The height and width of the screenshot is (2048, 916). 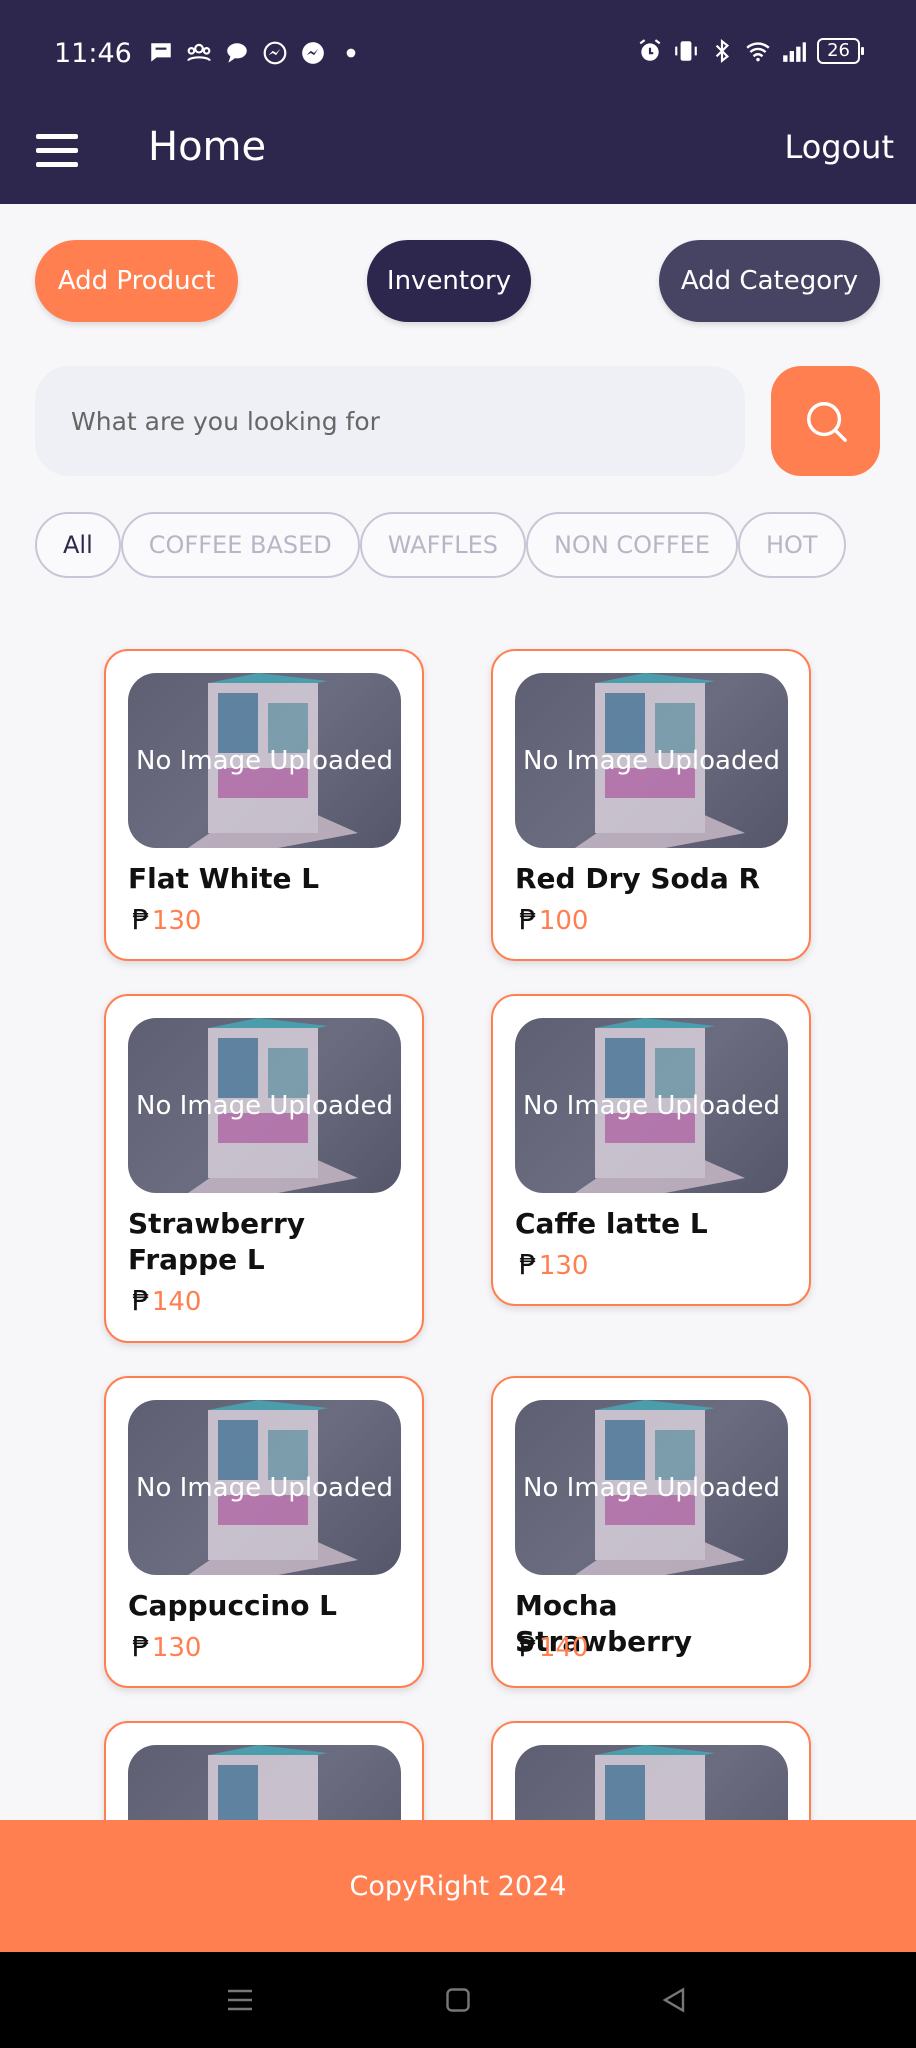 I want to click on product-card: No Image Uploaded Red Dry Soda R ₱100, so click(x=651, y=805).